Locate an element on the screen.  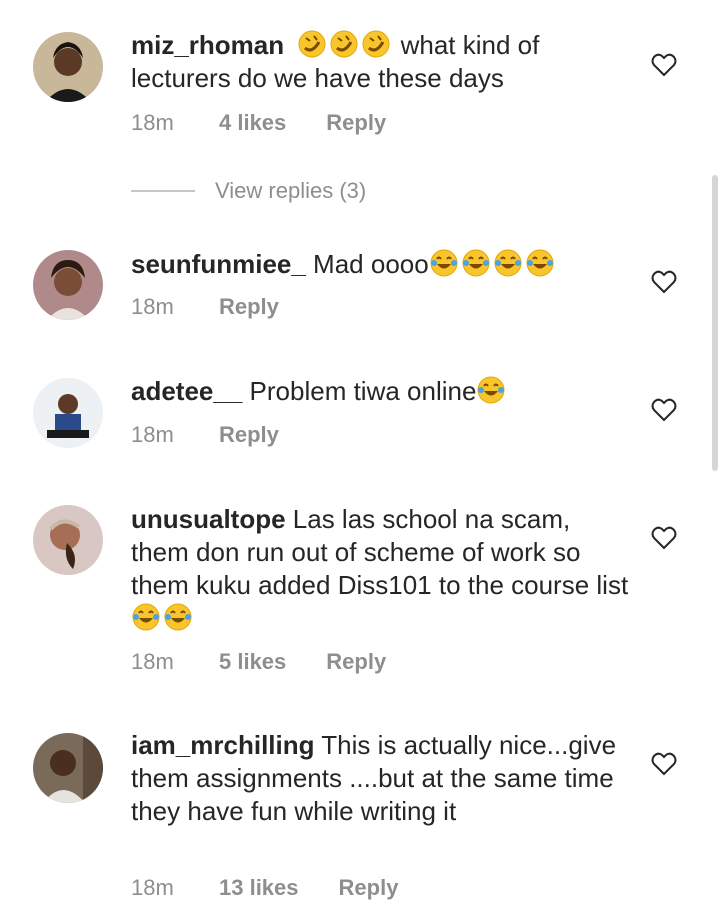
comment-username: adetee__ is located at coordinates (186, 391).